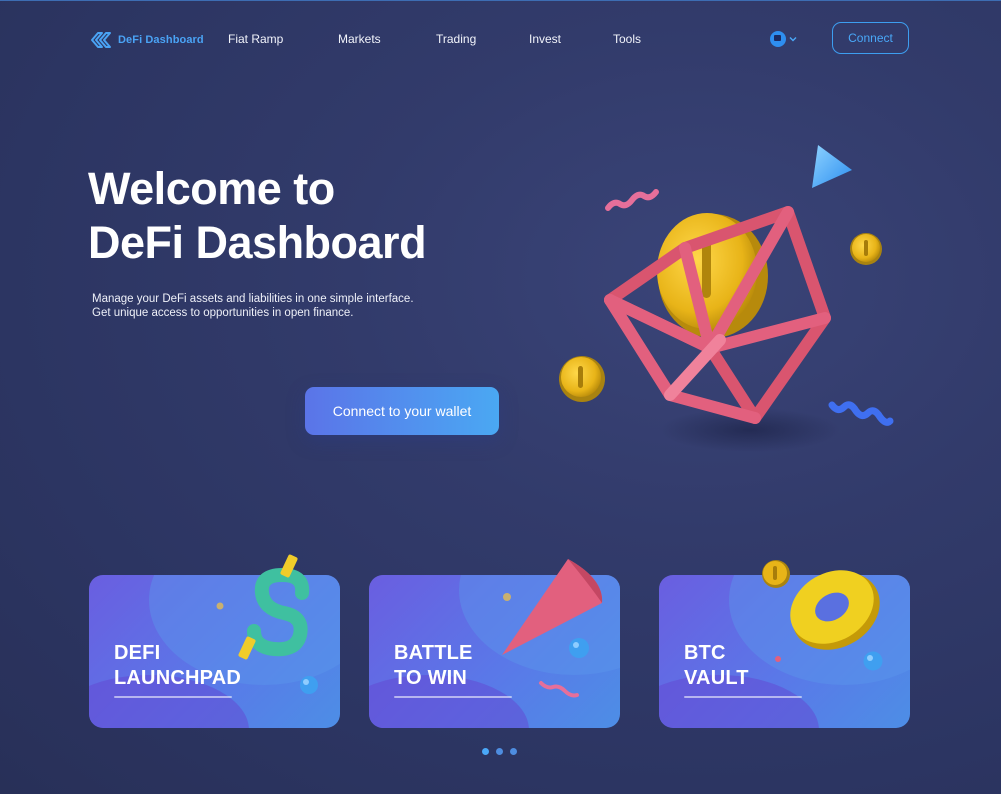  What do you see at coordinates (861, 413) in the screenshot?
I see `blue-squiggle` at bounding box center [861, 413].